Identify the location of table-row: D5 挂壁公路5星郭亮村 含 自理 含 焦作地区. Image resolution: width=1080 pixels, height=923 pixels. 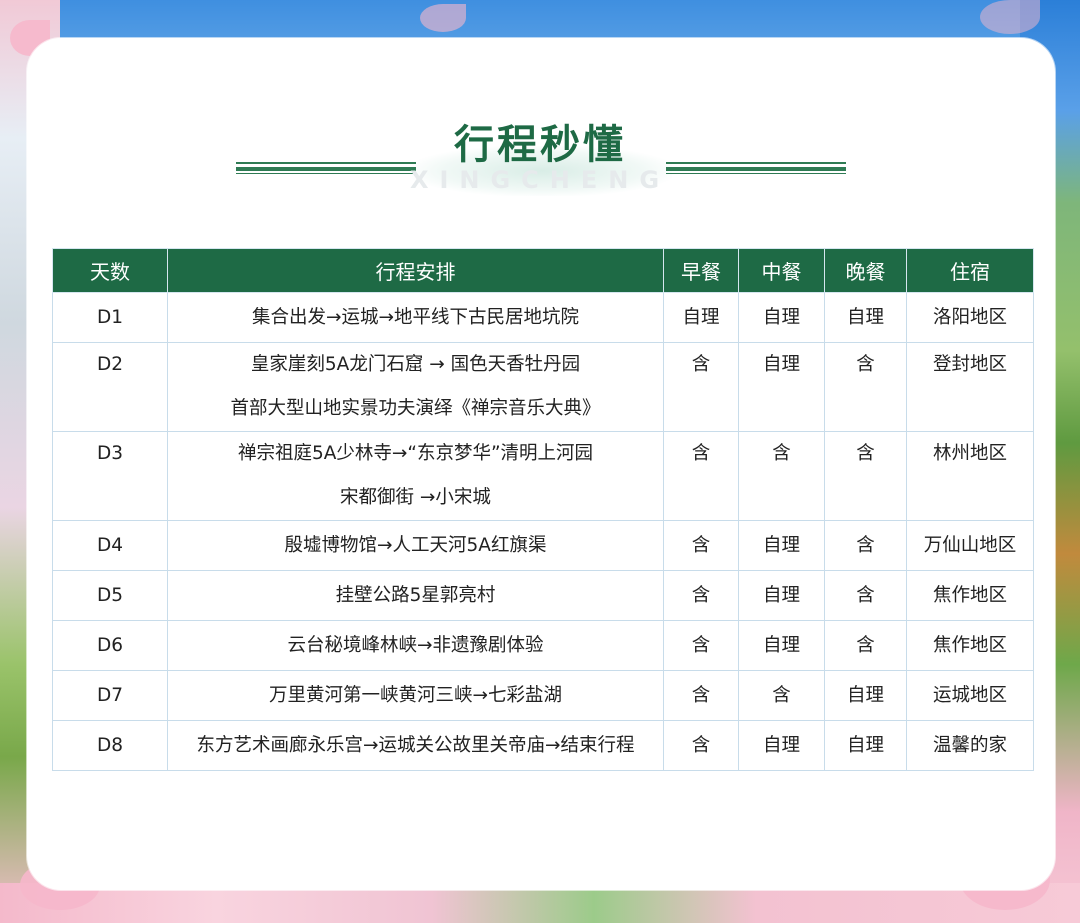
(543, 595).